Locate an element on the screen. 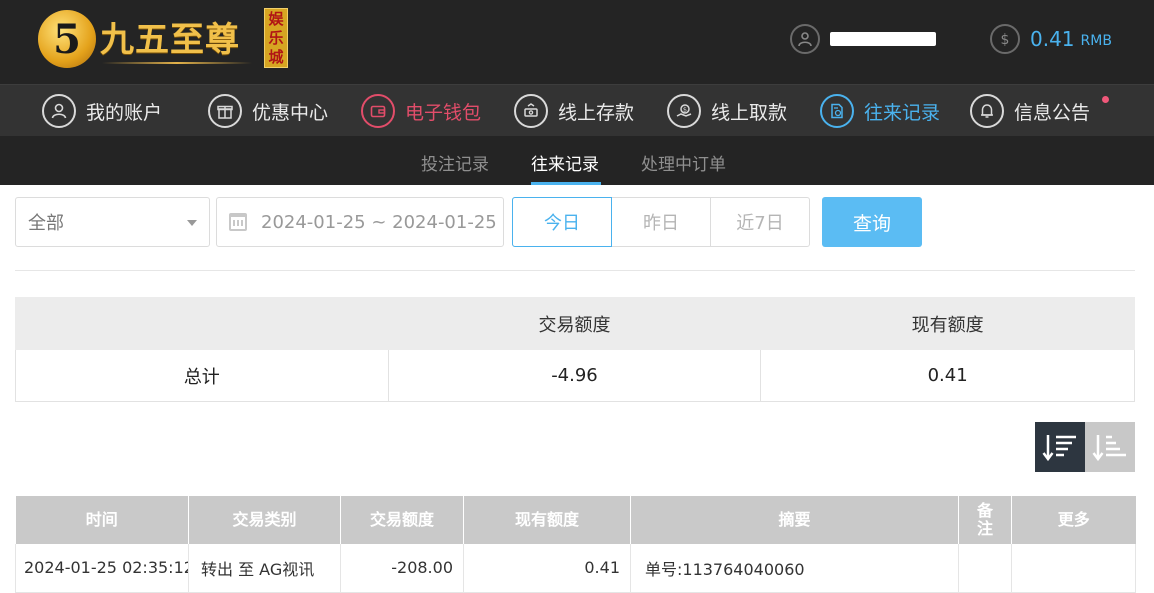  range-7days-button: 近7日 is located at coordinates (760, 222).